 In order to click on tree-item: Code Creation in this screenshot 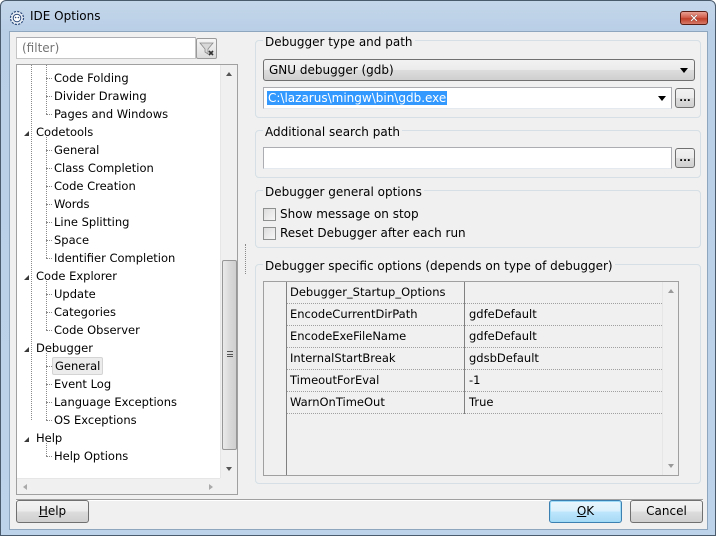, I will do `click(117, 186)`.